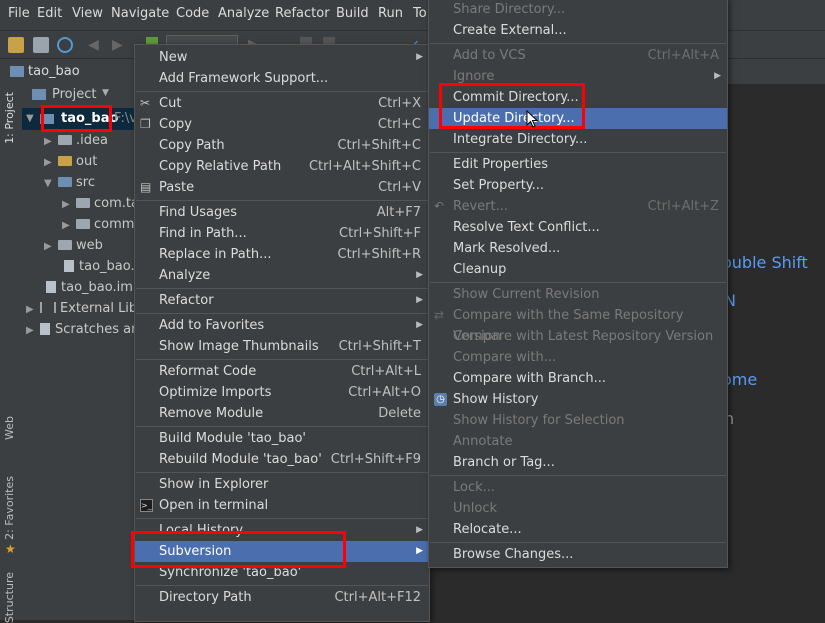 The height and width of the screenshot is (623, 825). Describe the element at coordinates (91, 287) in the screenshot. I see `tree-row-iml: tao_bao.iml` at that location.